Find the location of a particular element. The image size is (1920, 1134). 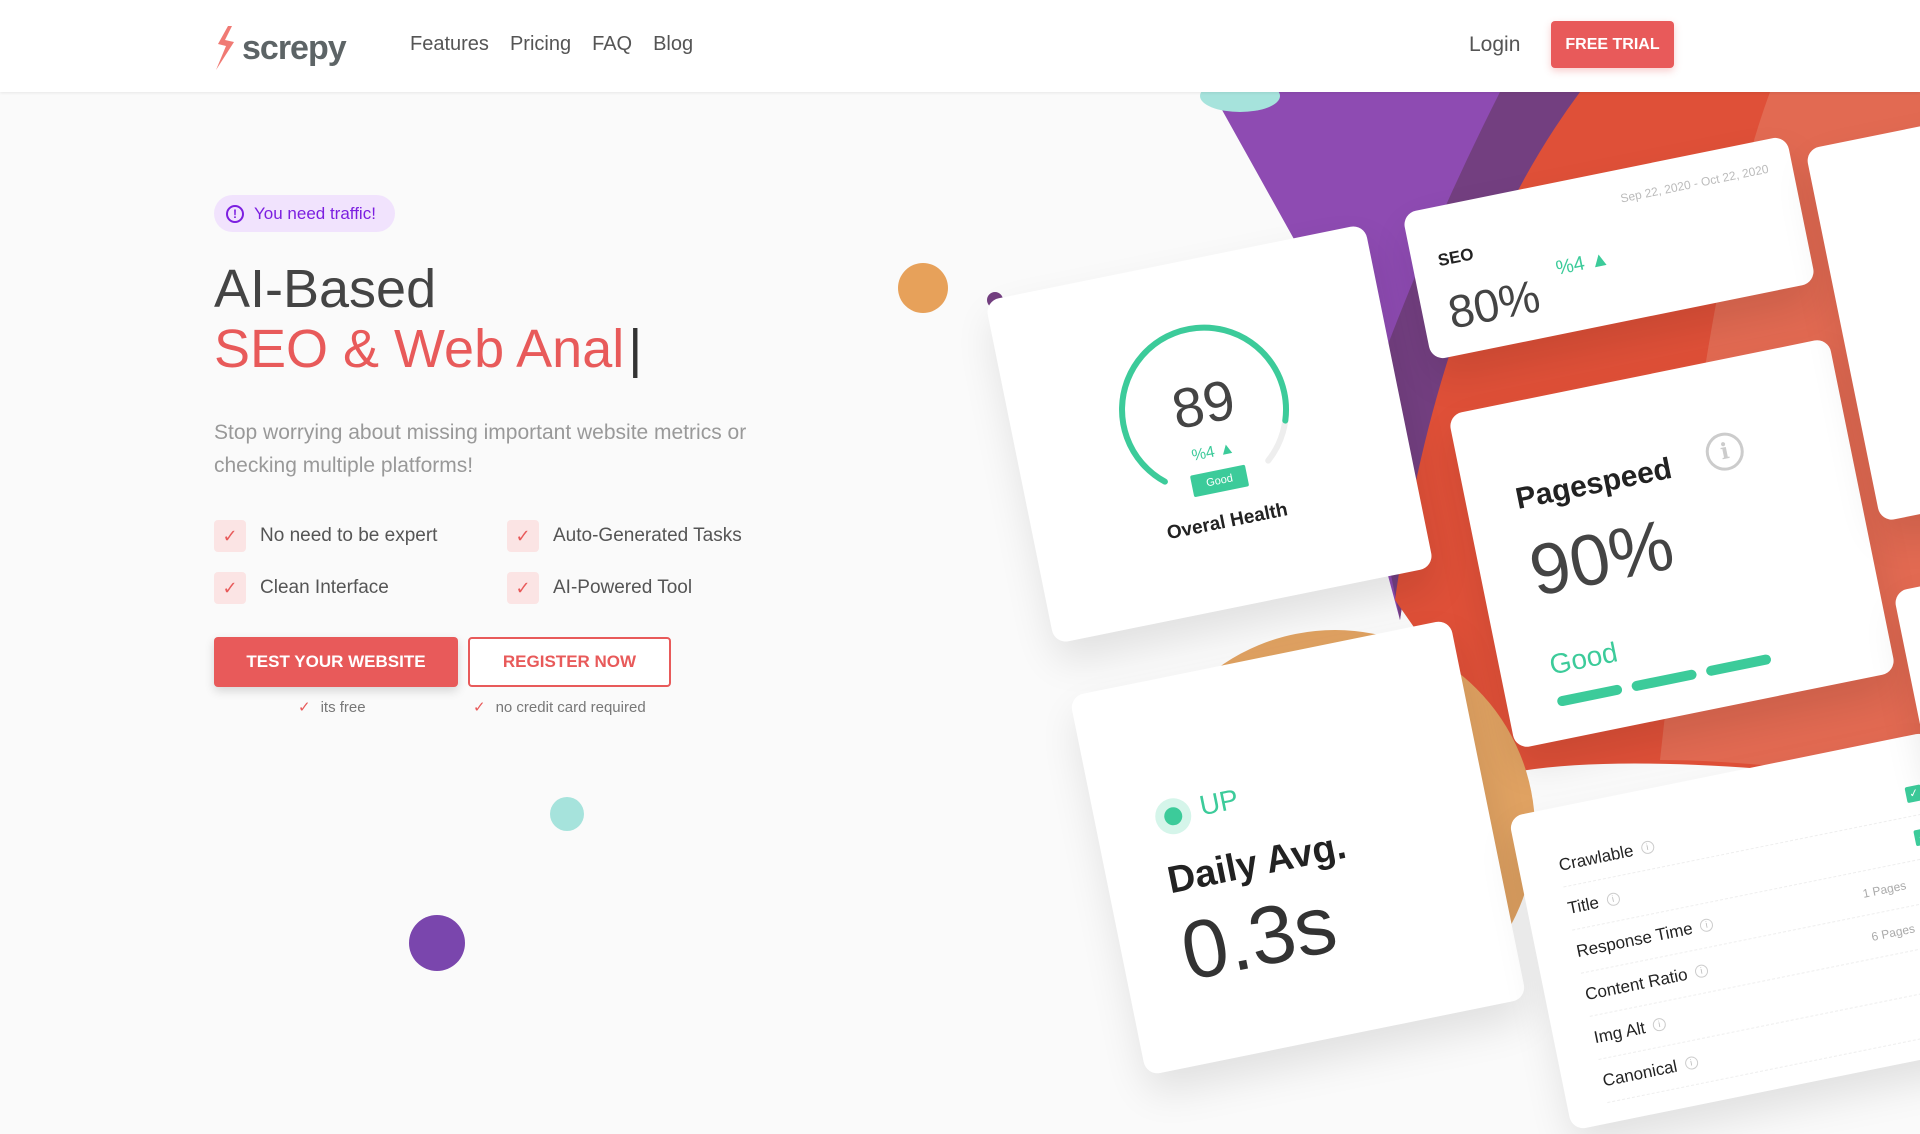

status-dot-icon is located at coordinates (1173, 816).